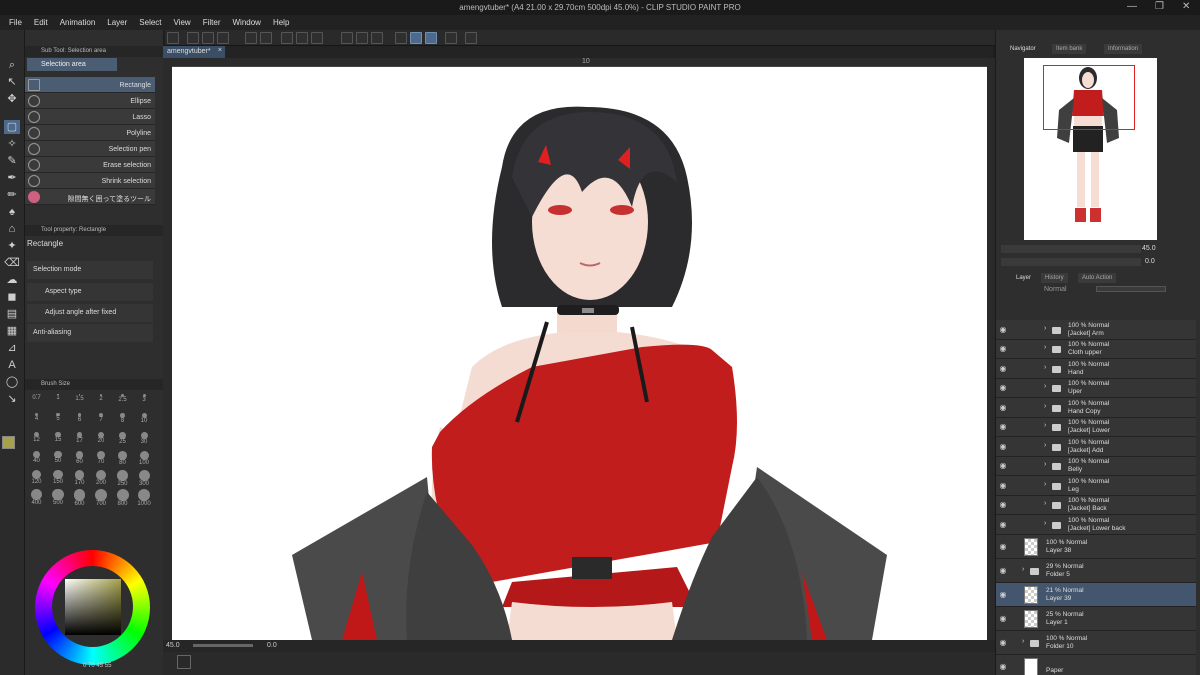 Image resolution: width=1200 pixels, height=675 pixels. I want to click on loading-icon, so click(287, 38).